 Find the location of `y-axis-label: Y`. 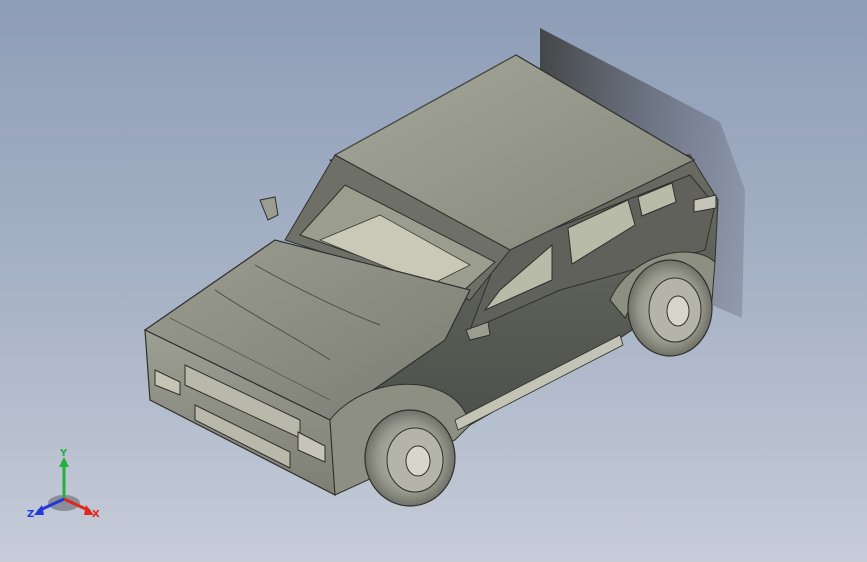

y-axis-label: Y is located at coordinates (63, 453).